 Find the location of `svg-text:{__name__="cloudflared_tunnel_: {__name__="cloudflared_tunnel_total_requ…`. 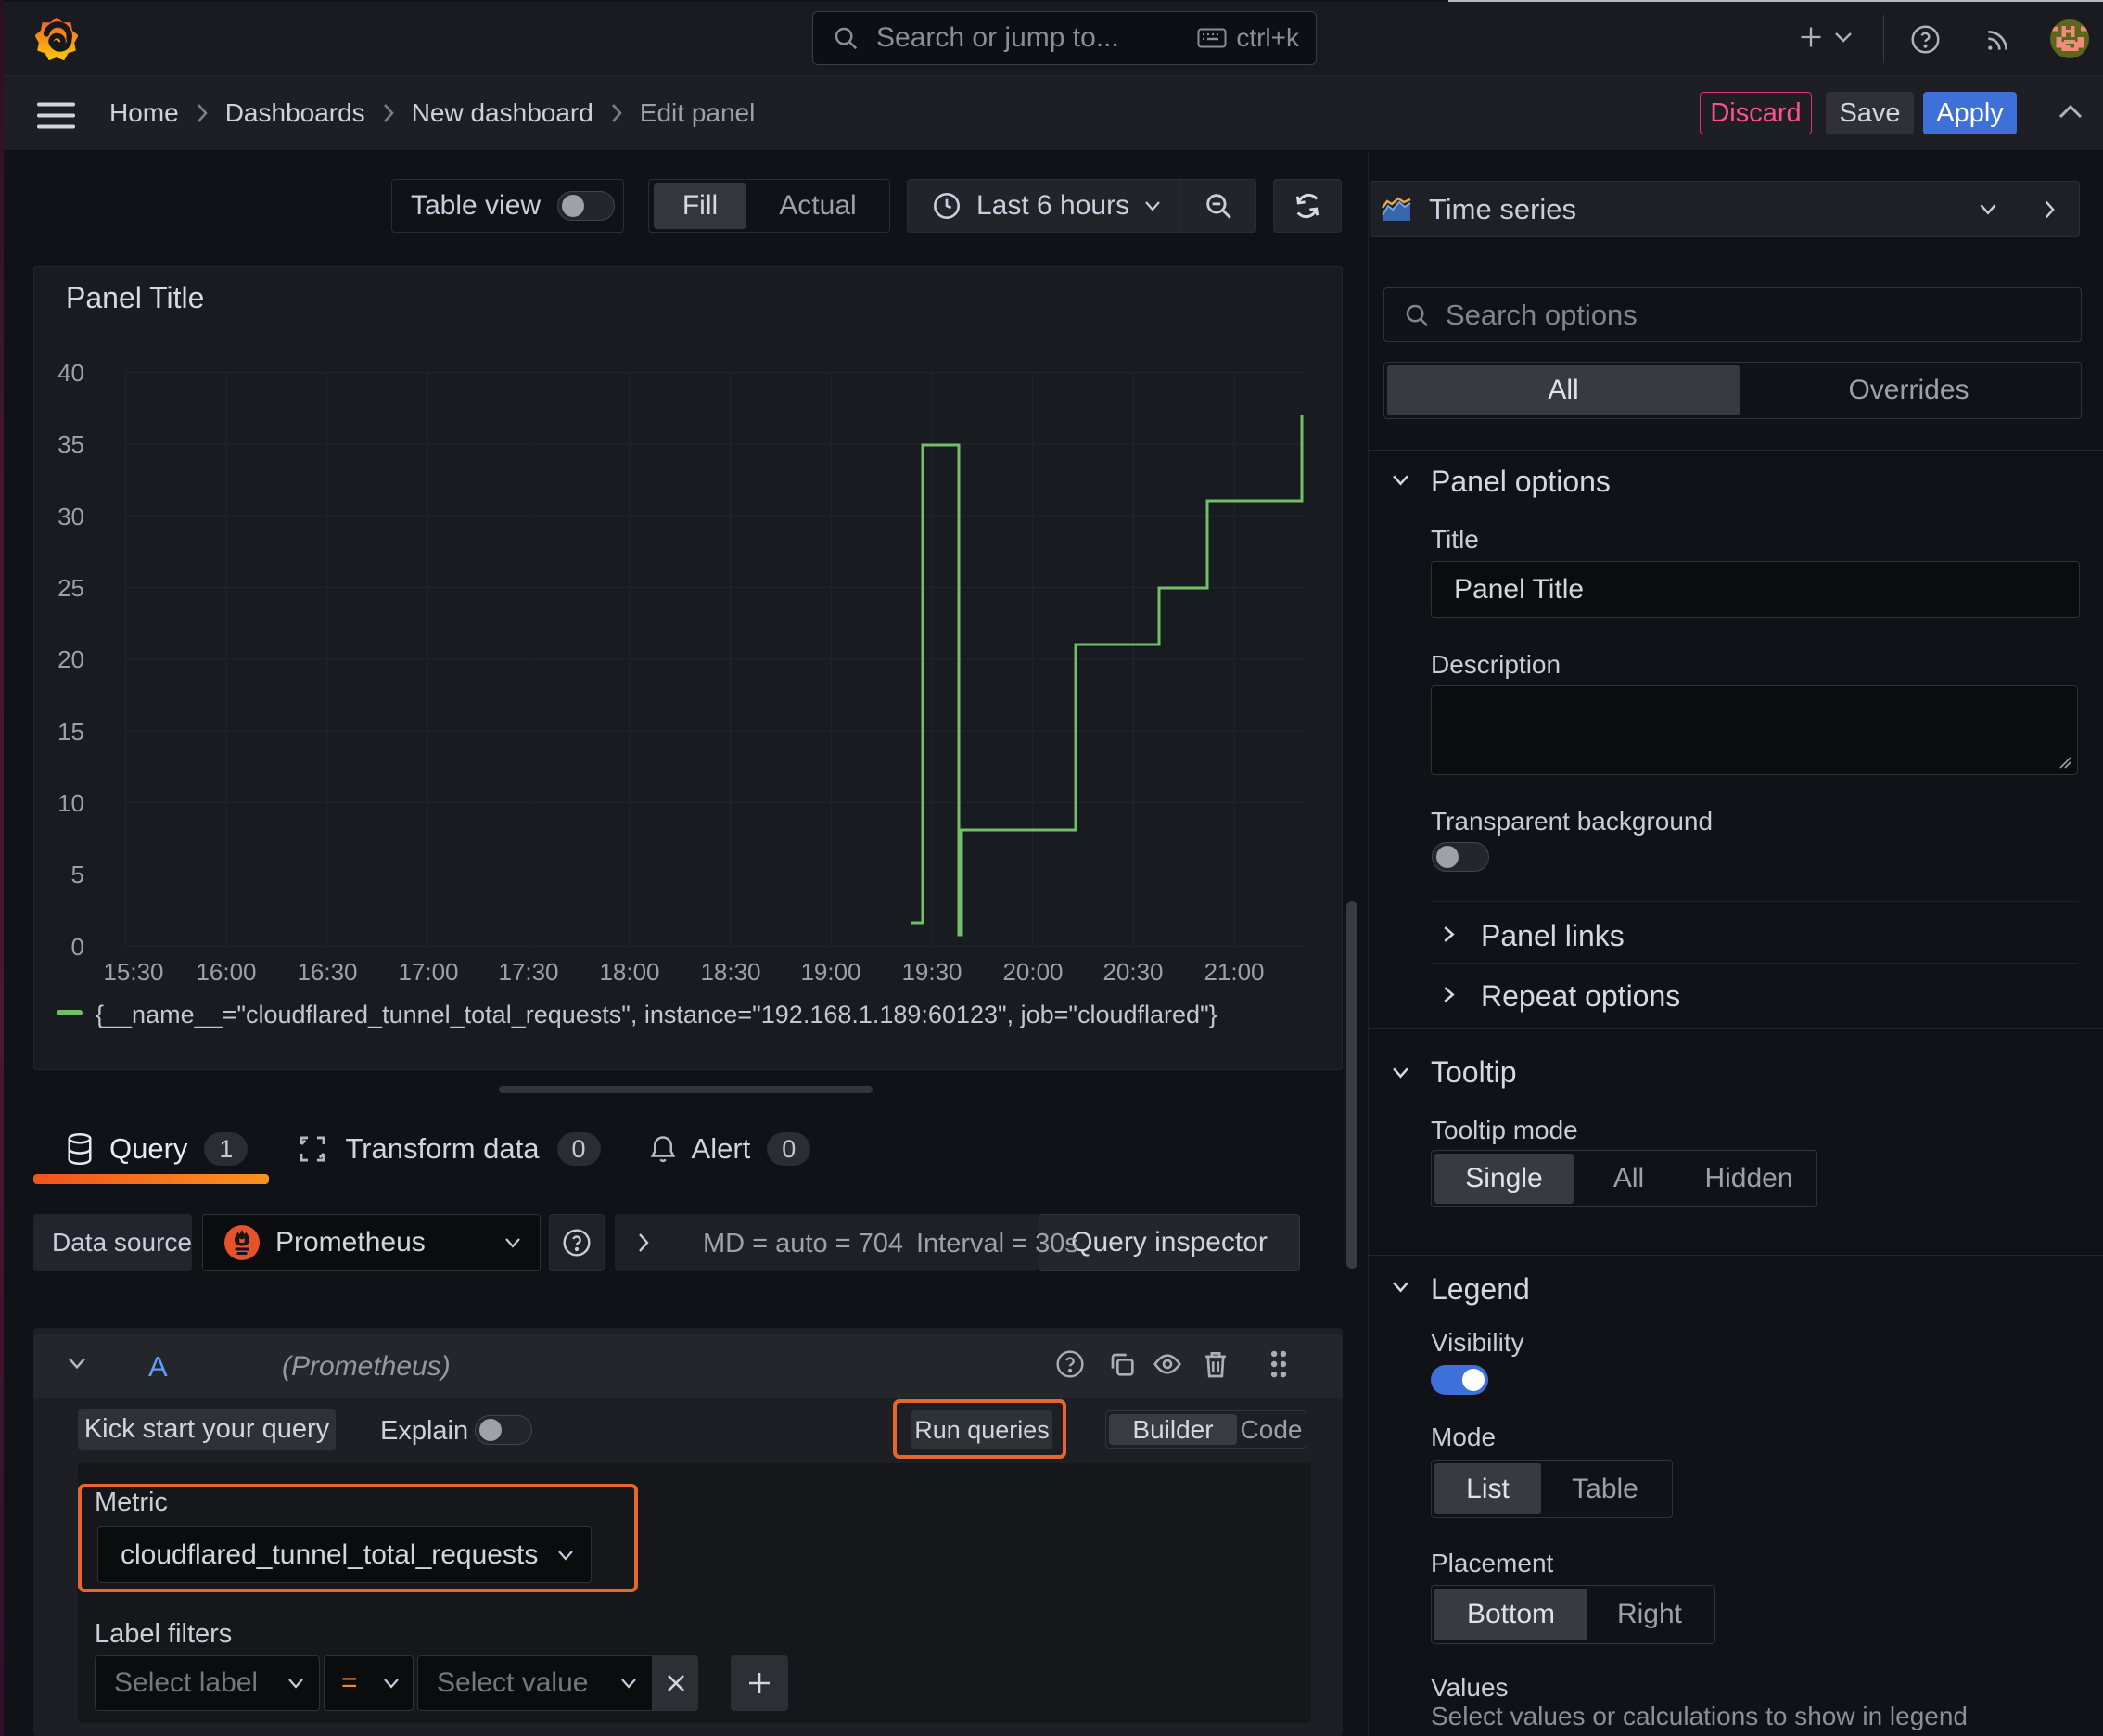

svg-text:{__name__="cloudflared_tunnel_: {__name__="cloudflared_tunnel_total_requ… is located at coordinates (656, 1015).